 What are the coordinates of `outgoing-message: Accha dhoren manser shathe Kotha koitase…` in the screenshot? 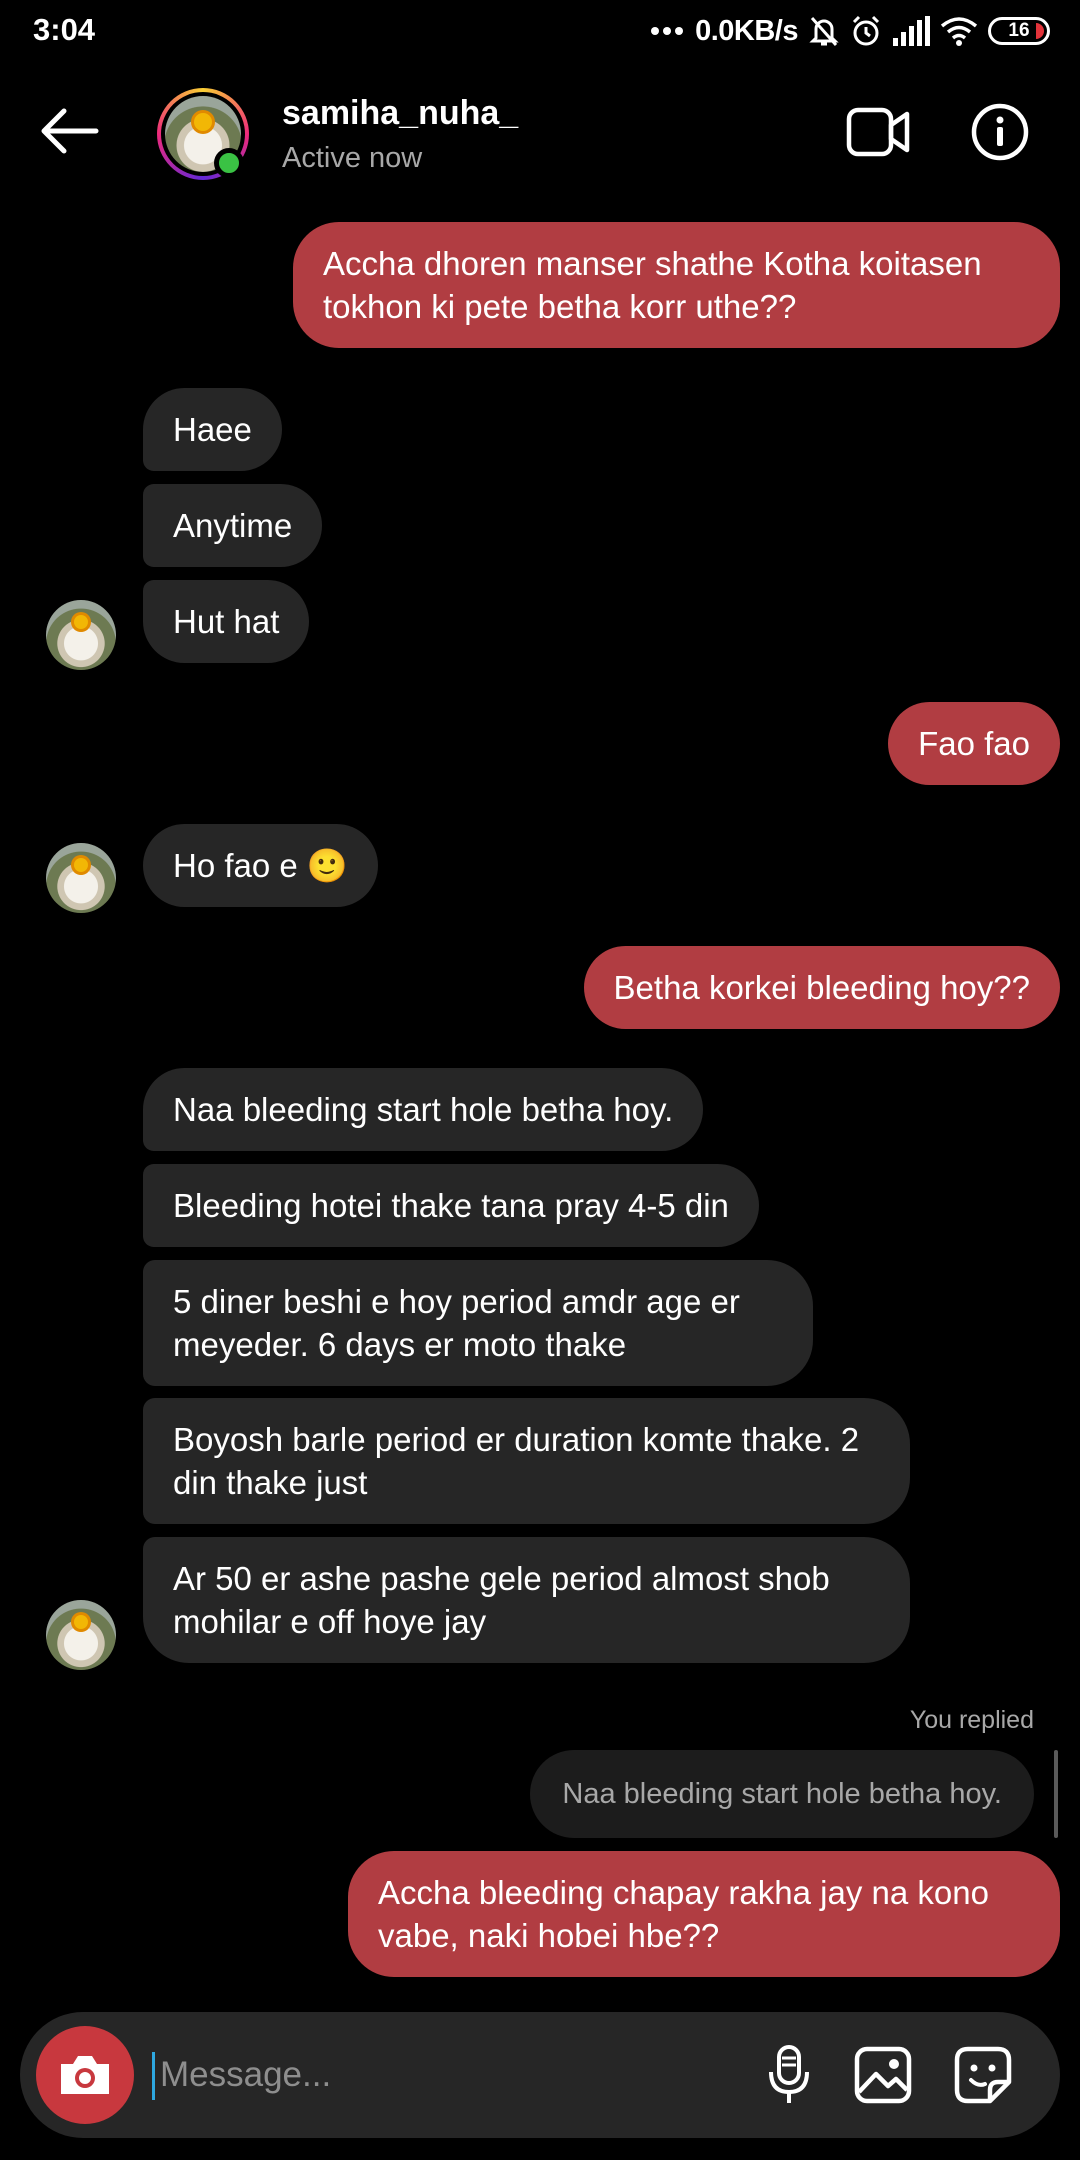 It's located at (676, 285).